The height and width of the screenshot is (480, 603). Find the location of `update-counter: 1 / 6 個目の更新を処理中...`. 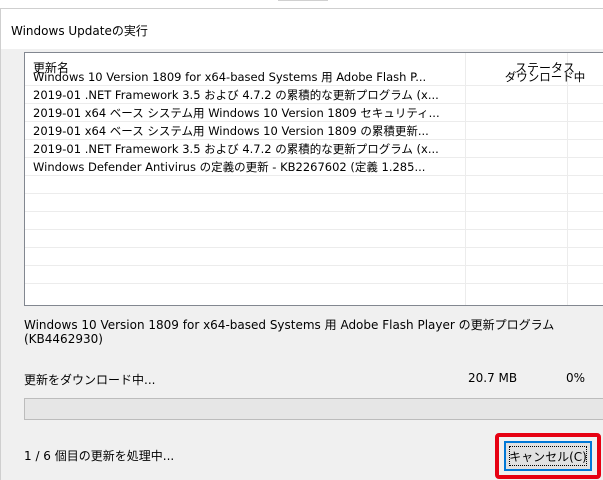

update-counter: 1 / 6 個目の更新を処理中... is located at coordinates (99, 456).